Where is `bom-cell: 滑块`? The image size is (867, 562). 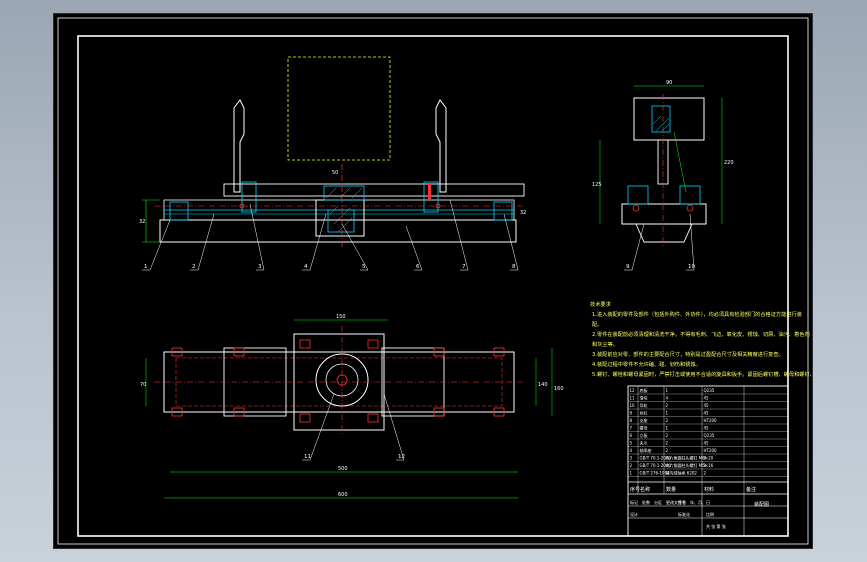 bom-cell: 滑块 is located at coordinates (644, 398).